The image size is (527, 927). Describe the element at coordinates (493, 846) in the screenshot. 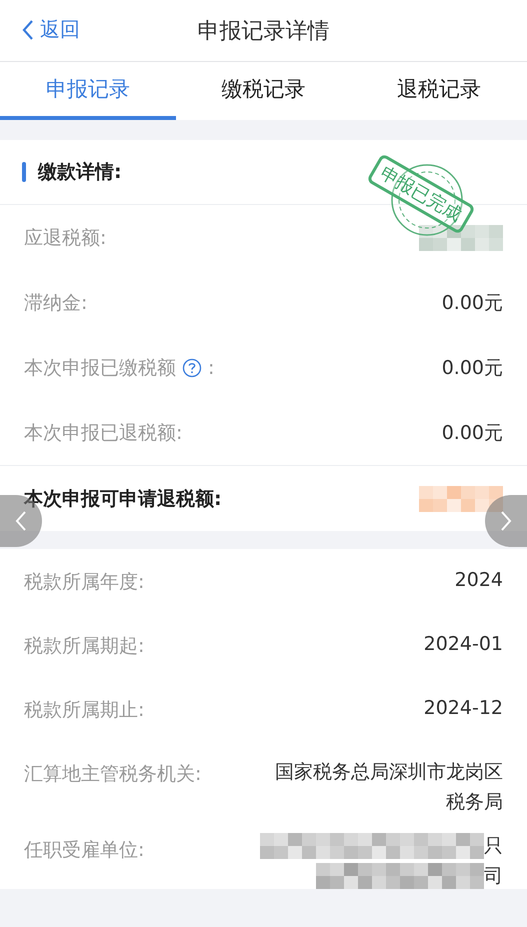

I see `text-fragment: 只` at that location.